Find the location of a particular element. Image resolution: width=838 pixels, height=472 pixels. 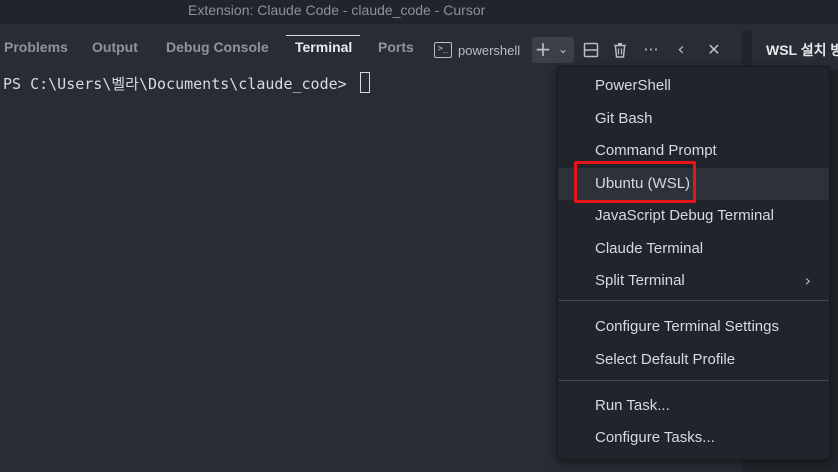

tab-terminal: Terminal is located at coordinates (323, 50).